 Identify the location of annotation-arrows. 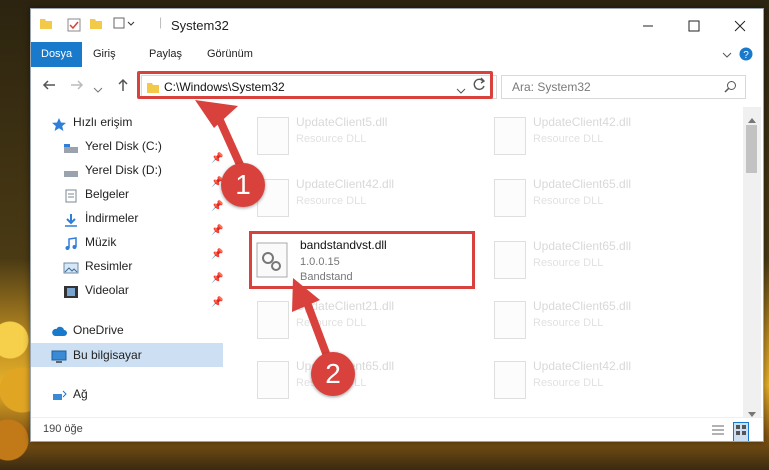
(266, 238).